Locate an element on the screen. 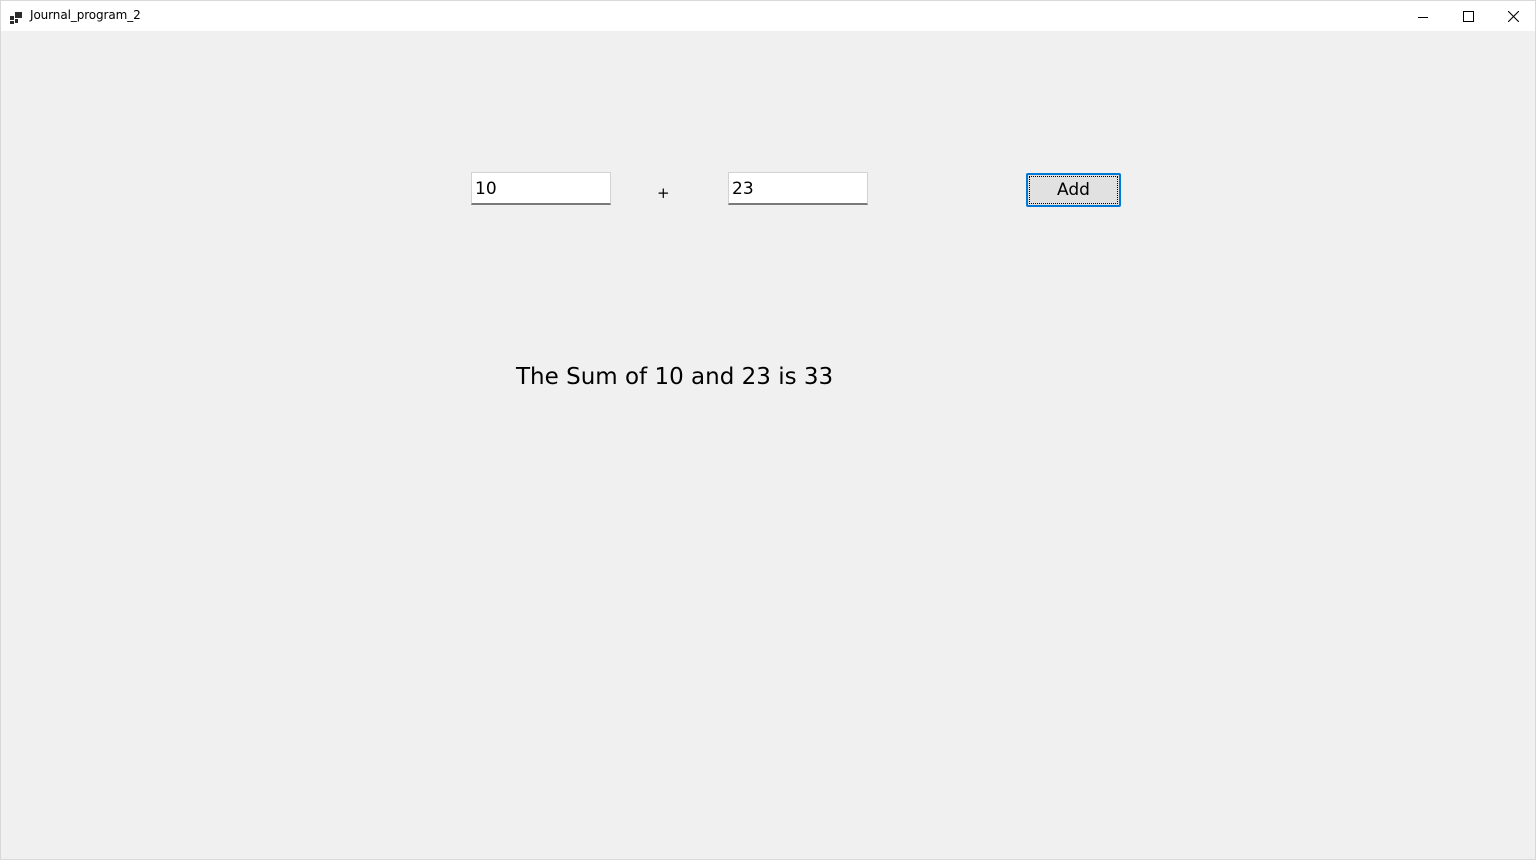 This screenshot has width=1536, height=860. minimize-button is located at coordinates (1423, 16).